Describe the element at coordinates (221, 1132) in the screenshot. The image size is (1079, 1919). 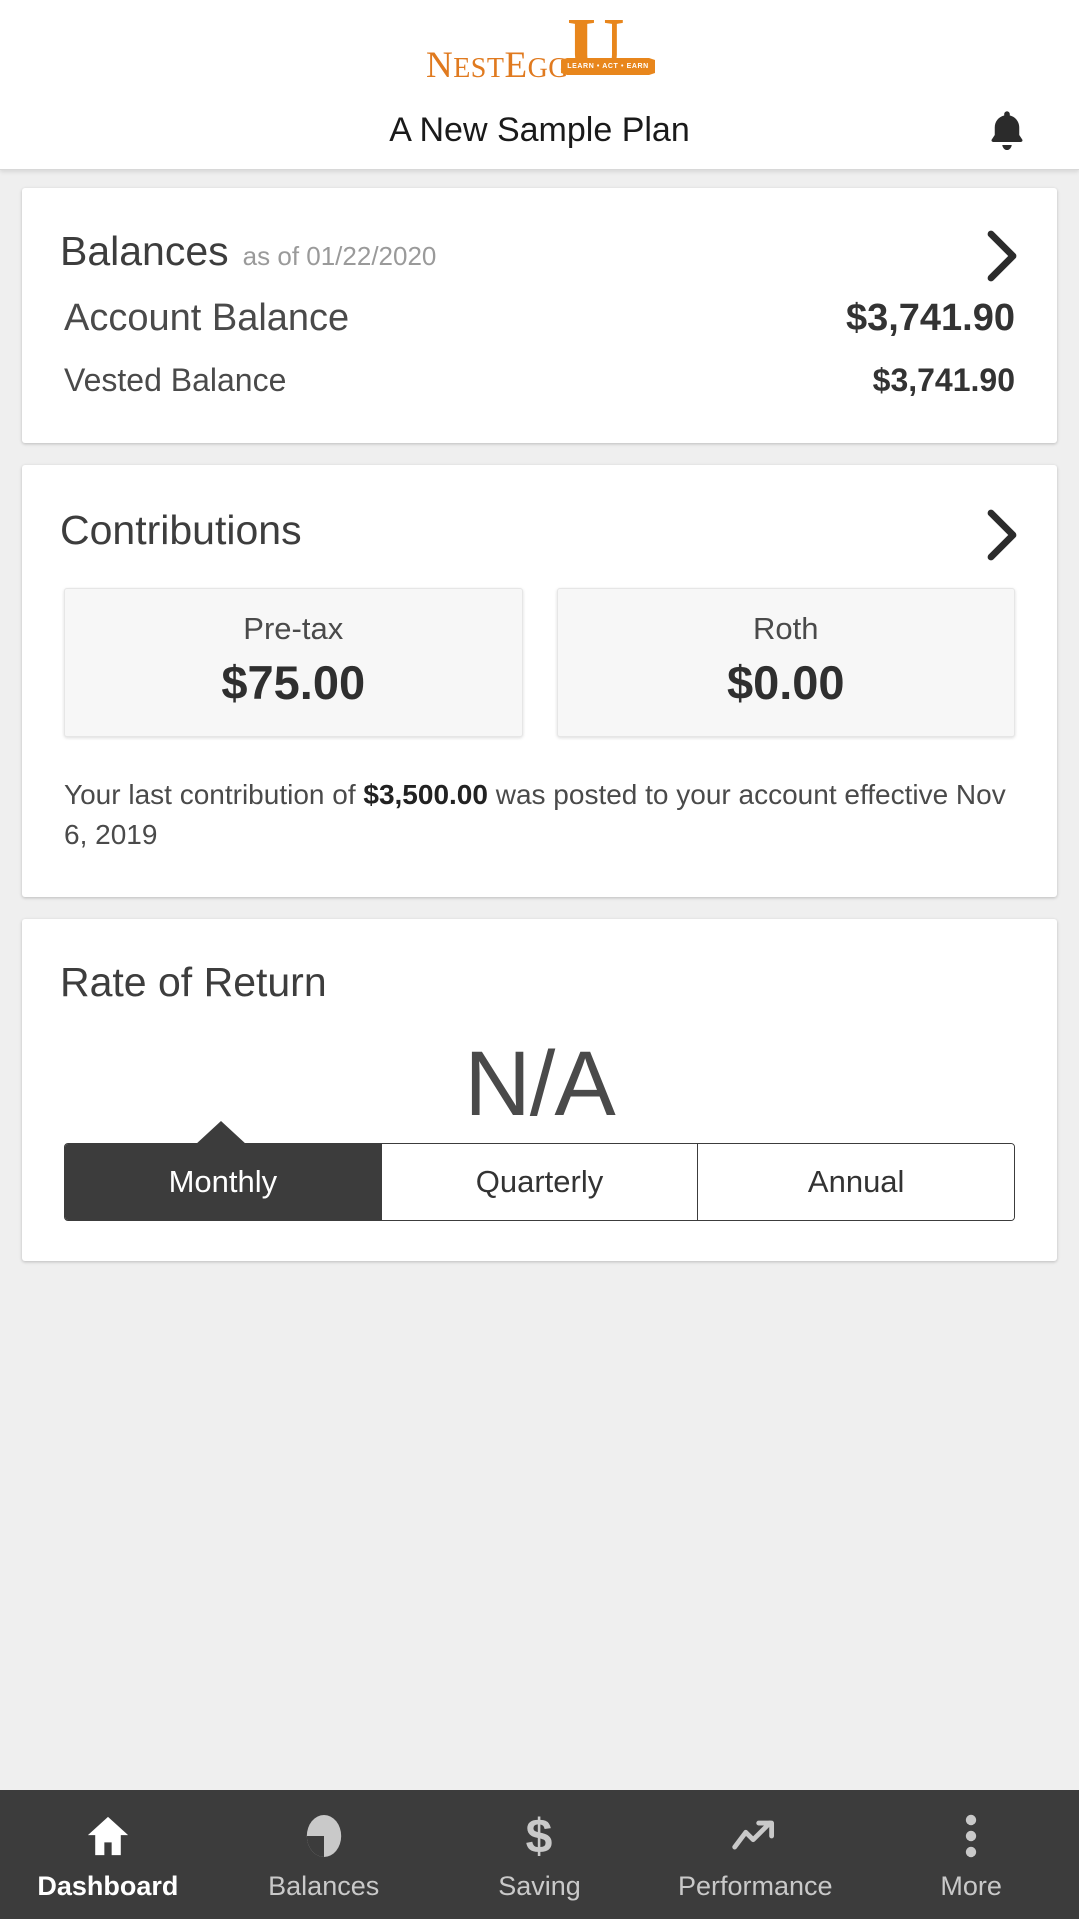
I see `segment-pointer-triangle-icon` at that location.